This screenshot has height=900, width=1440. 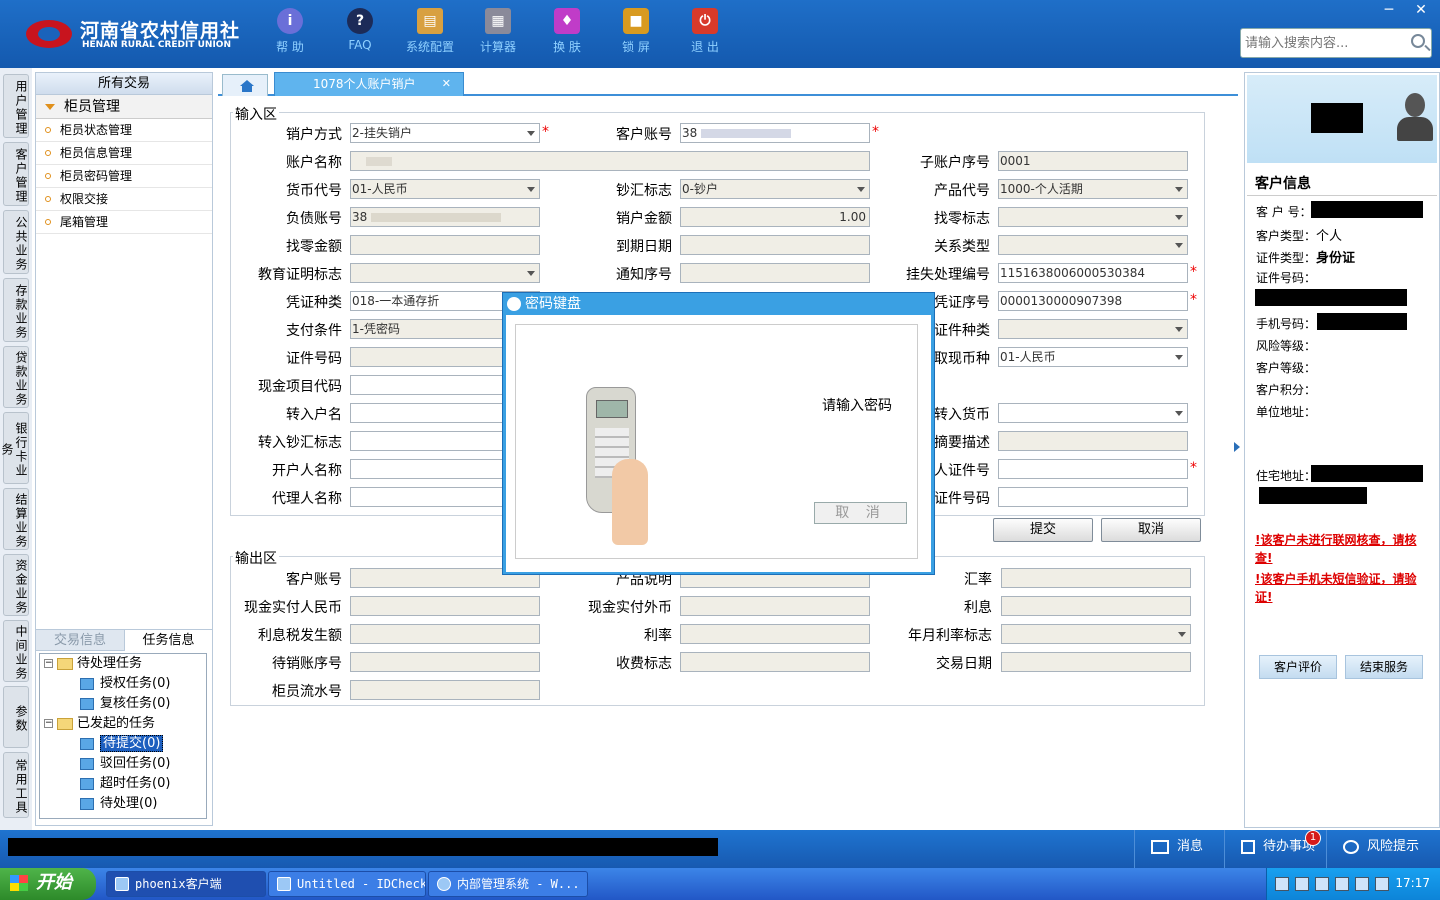 I want to click on tree-rejected-tasks: 驳回任务(0), so click(x=125, y=764).